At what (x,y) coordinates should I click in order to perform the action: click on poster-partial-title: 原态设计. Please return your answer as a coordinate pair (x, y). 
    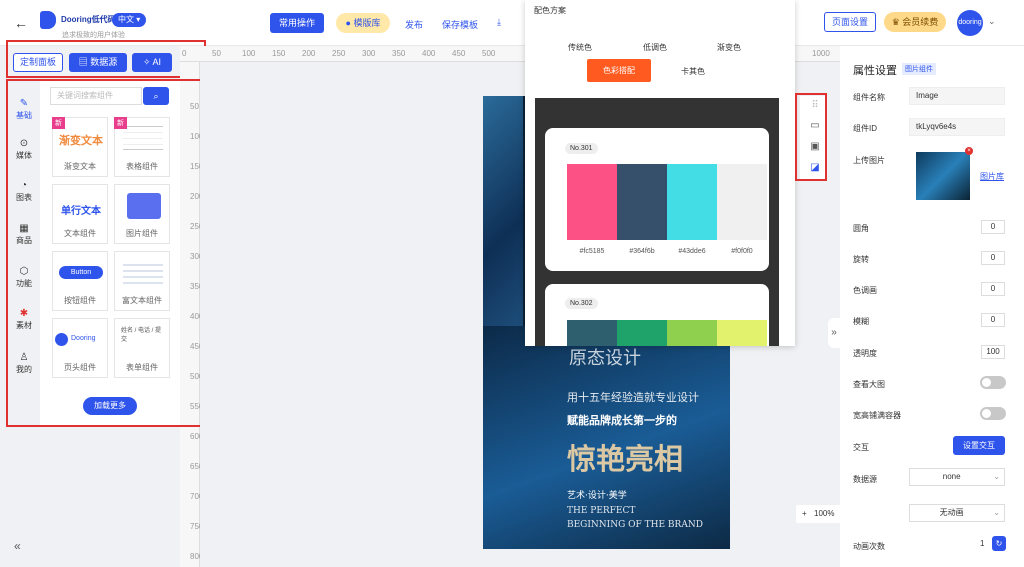
    Looking at the image, I should click on (605, 358).